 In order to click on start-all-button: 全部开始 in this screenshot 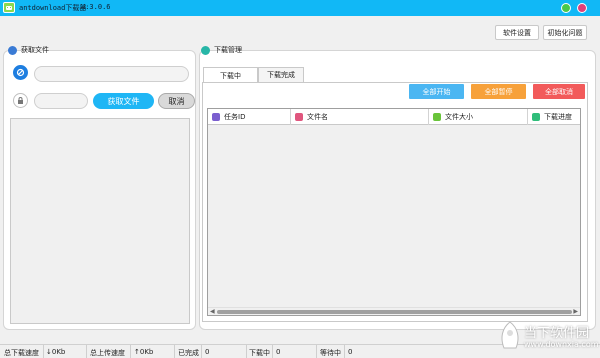, I will do `click(436, 91)`.